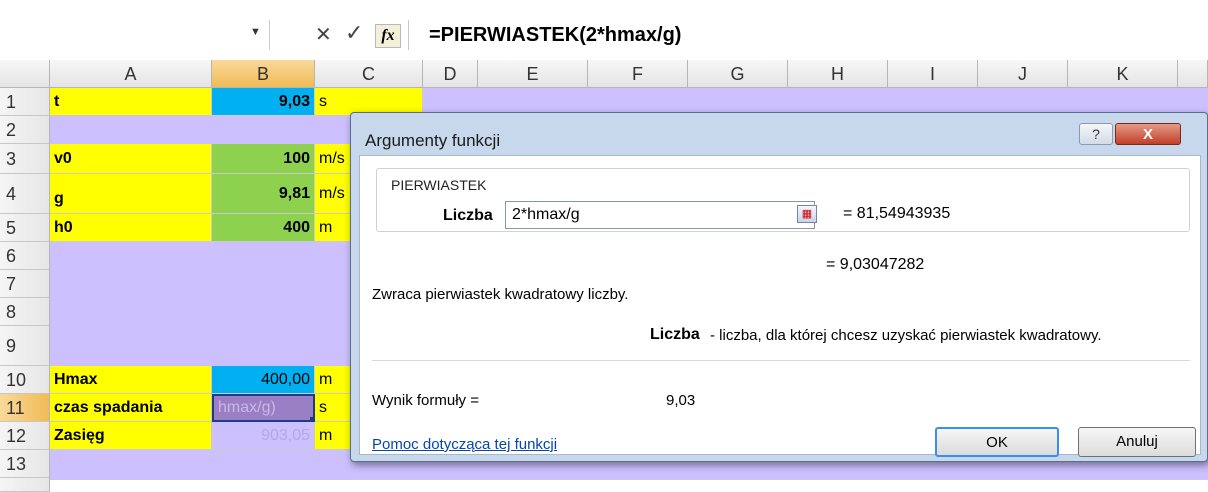 The image size is (1208, 492). What do you see at coordinates (131, 408) in the screenshot?
I see `cell-a11: czas spadania` at bounding box center [131, 408].